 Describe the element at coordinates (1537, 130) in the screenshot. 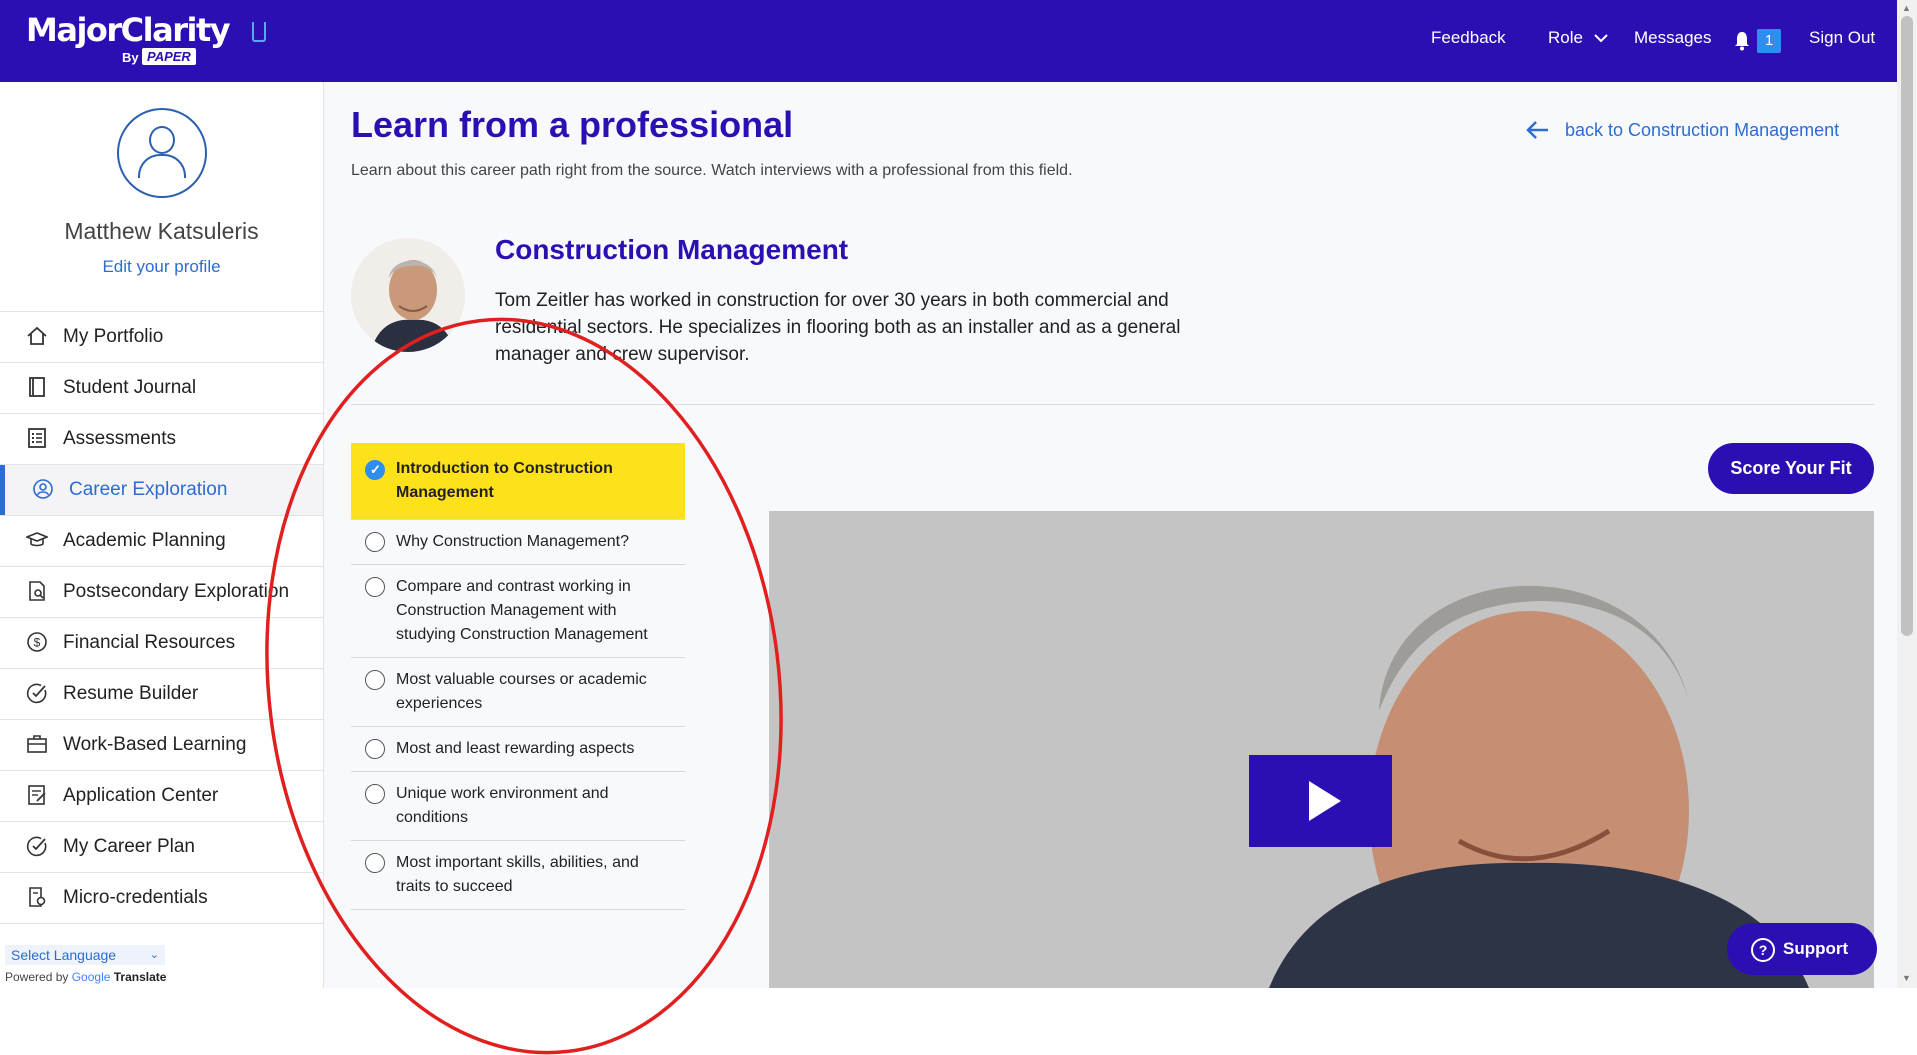

I see `arrow-left-icon` at that location.